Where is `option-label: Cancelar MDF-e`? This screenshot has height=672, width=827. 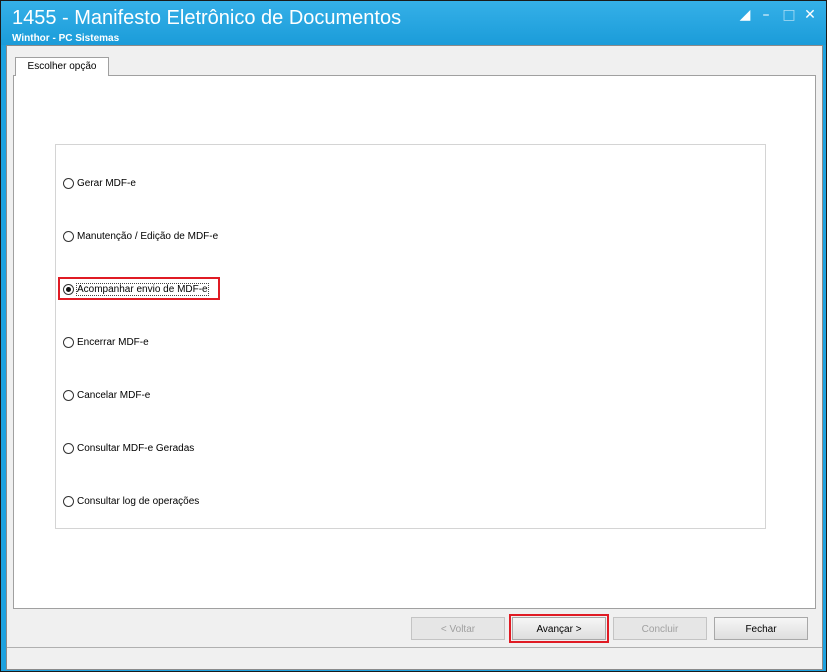
option-label: Cancelar MDF-e is located at coordinates (114, 395).